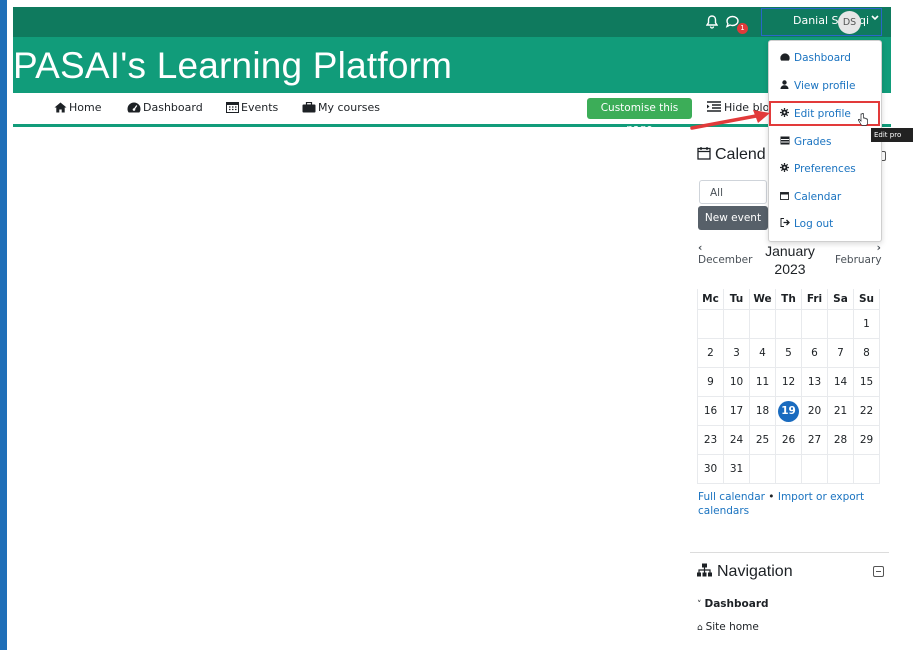 This screenshot has height=650, width=913. I want to click on calendar-day: 9, so click(710, 382).